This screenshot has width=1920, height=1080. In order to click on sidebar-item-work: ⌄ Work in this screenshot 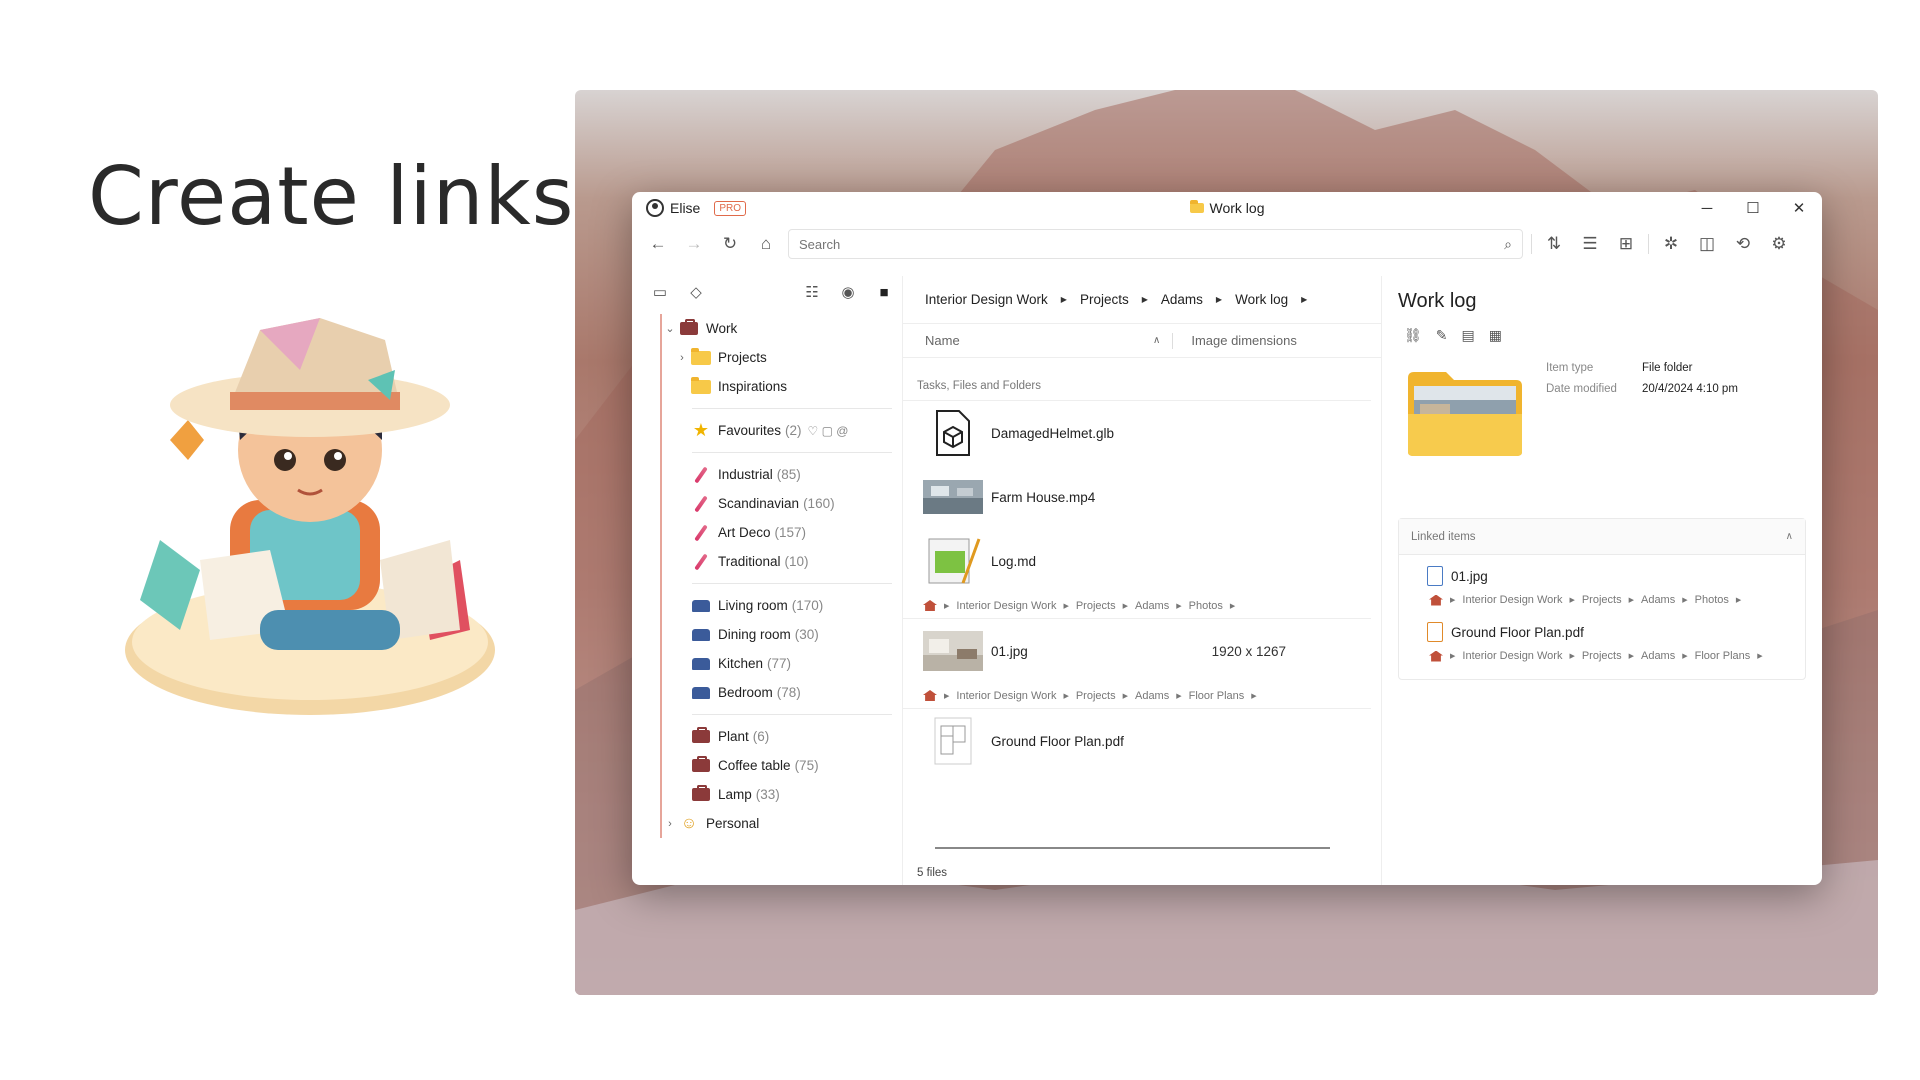, I will do `click(782, 328)`.